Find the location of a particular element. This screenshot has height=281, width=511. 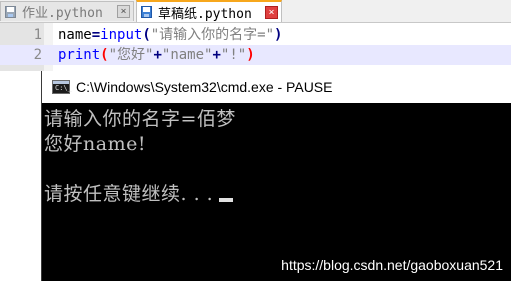

line-number: 1 is located at coordinates (37, 35).